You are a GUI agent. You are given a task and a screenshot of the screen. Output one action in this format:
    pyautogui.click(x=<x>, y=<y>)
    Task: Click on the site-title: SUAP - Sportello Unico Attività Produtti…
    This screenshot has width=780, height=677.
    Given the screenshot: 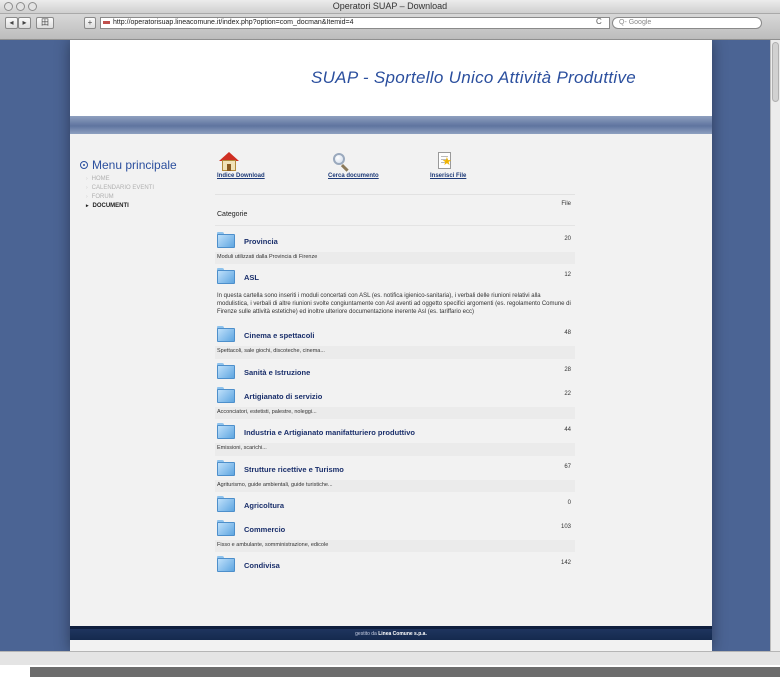 What is the action you would take?
    pyautogui.click(x=473, y=77)
    